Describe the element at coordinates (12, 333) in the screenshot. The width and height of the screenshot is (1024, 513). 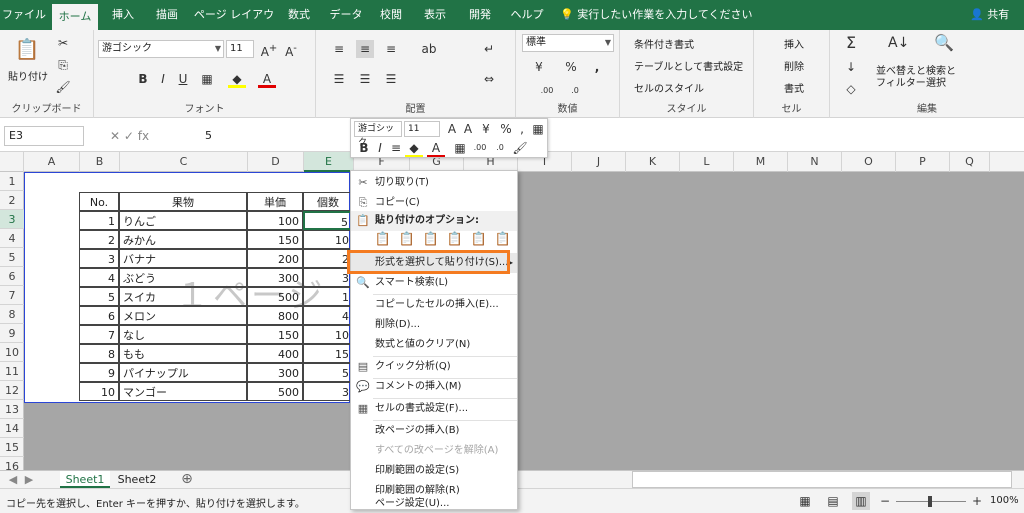
I see `row-header-9: 9` at that location.